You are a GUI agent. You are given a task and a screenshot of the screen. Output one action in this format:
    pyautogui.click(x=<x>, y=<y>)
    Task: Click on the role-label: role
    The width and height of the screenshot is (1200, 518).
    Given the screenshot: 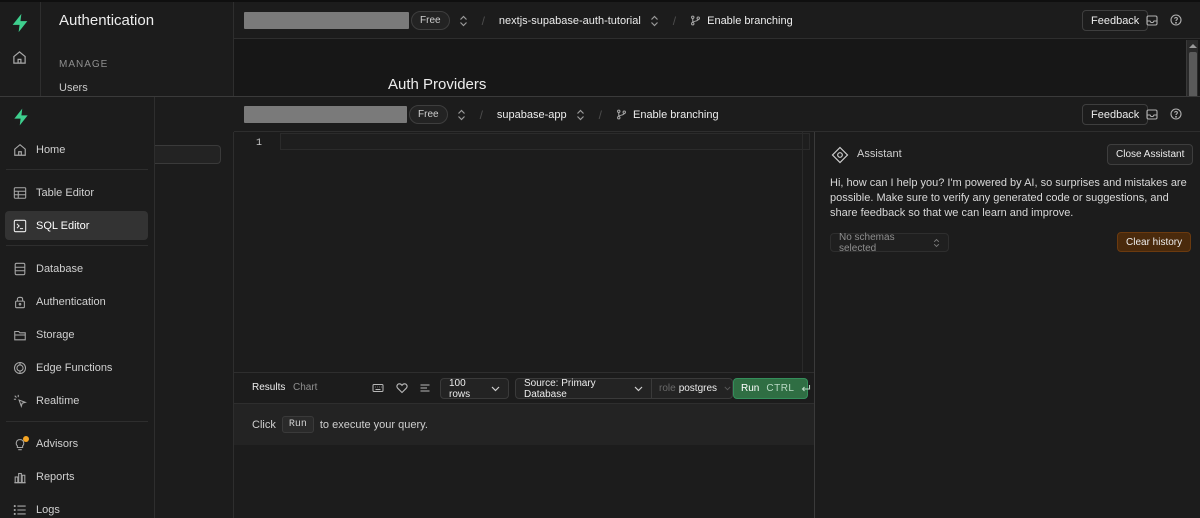 What is the action you would take?
    pyautogui.click(x=667, y=388)
    